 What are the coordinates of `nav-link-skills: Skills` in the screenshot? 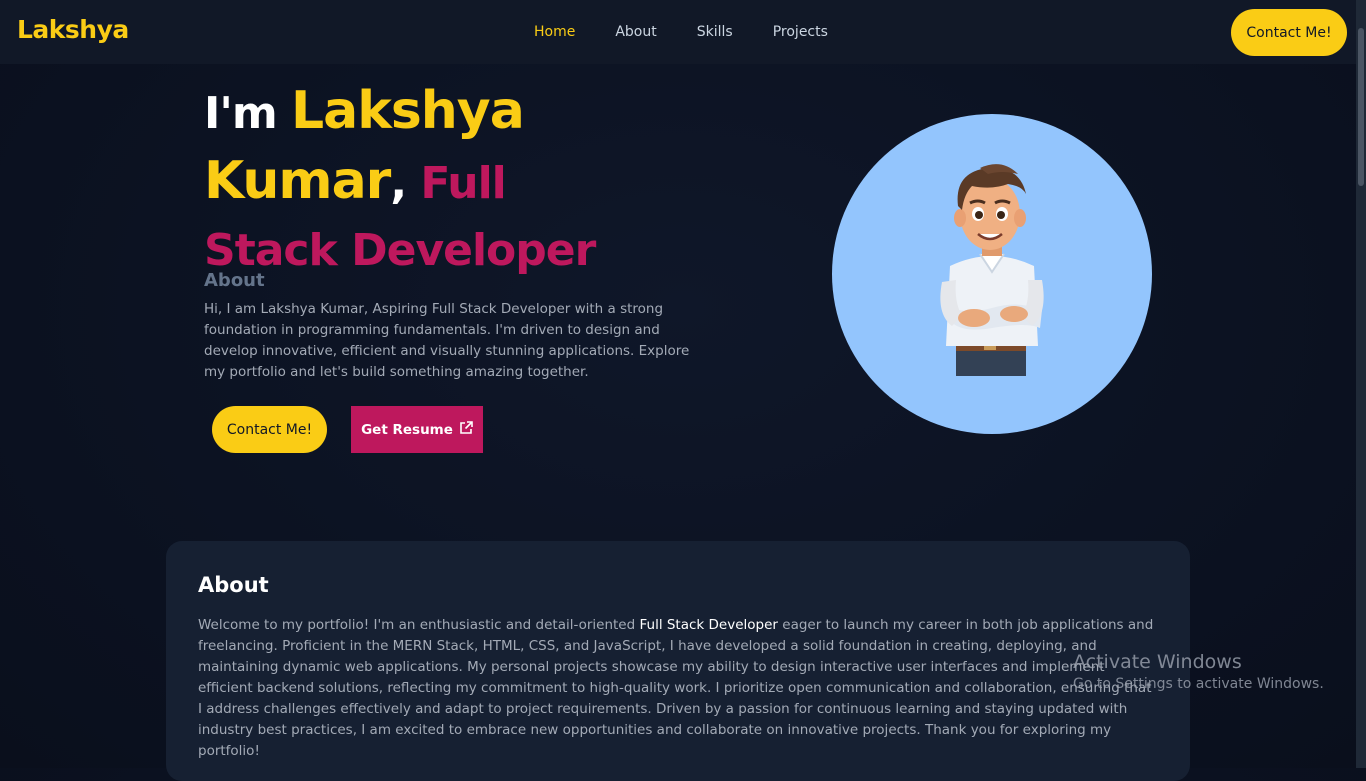 It's located at (715, 32).